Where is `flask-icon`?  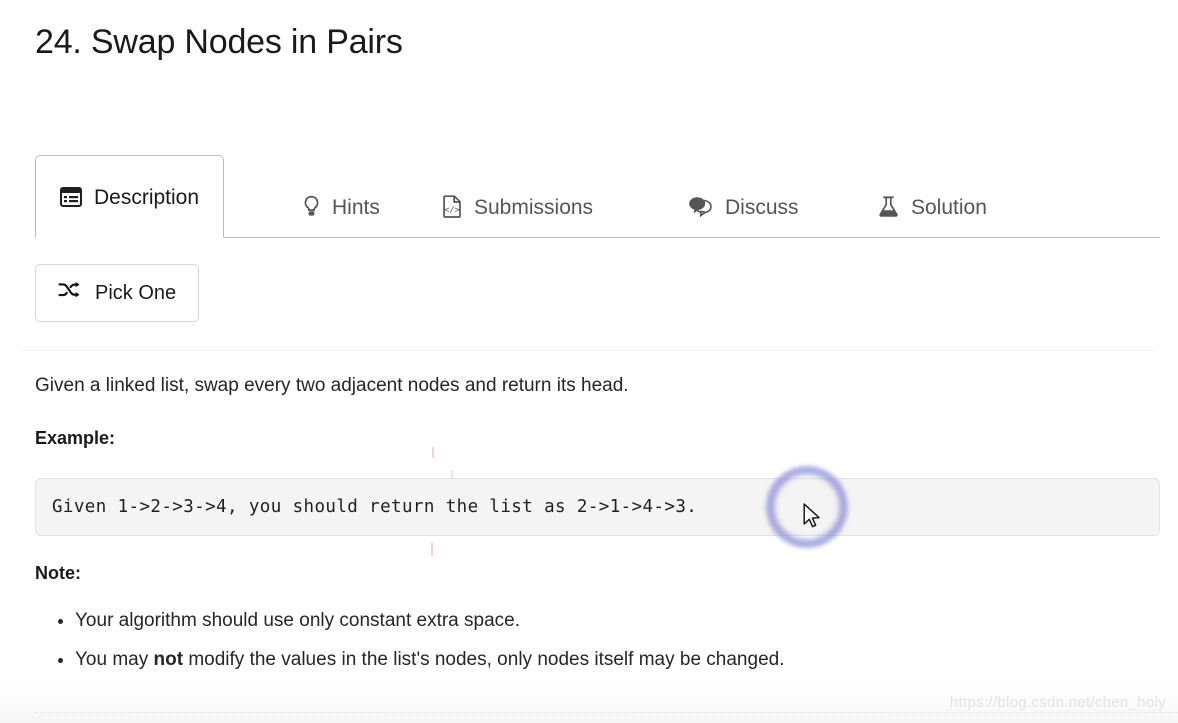
flask-icon is located at coordinates (888, 206).